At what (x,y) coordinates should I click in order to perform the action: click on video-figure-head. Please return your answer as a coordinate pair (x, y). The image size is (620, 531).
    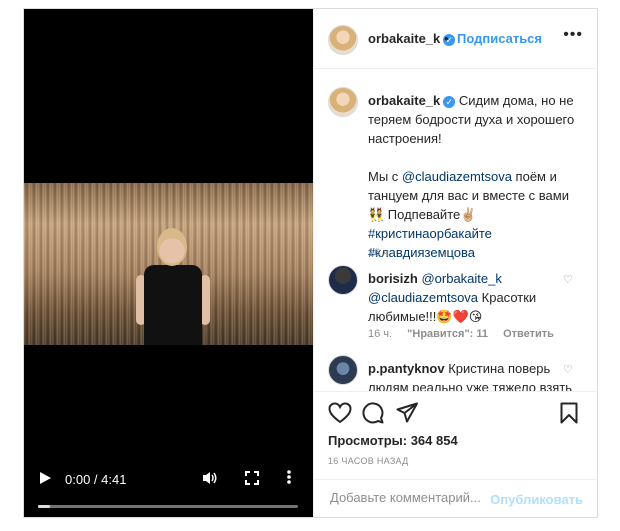
    Looking at the image, I should click on (172, 247).